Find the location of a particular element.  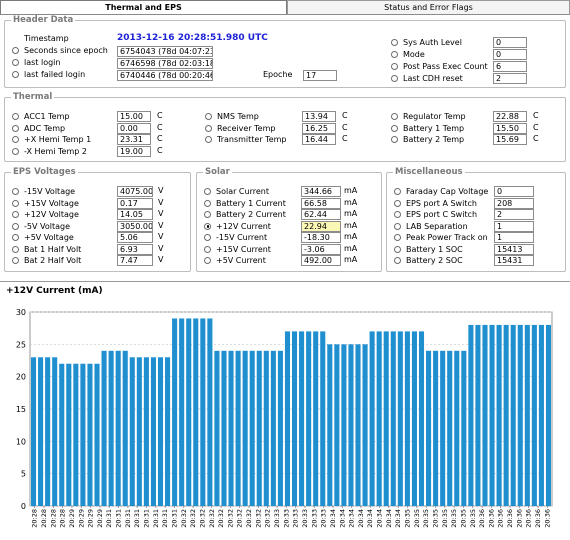

eps-port-c-switch-radio is located at coordinates (397, 214).